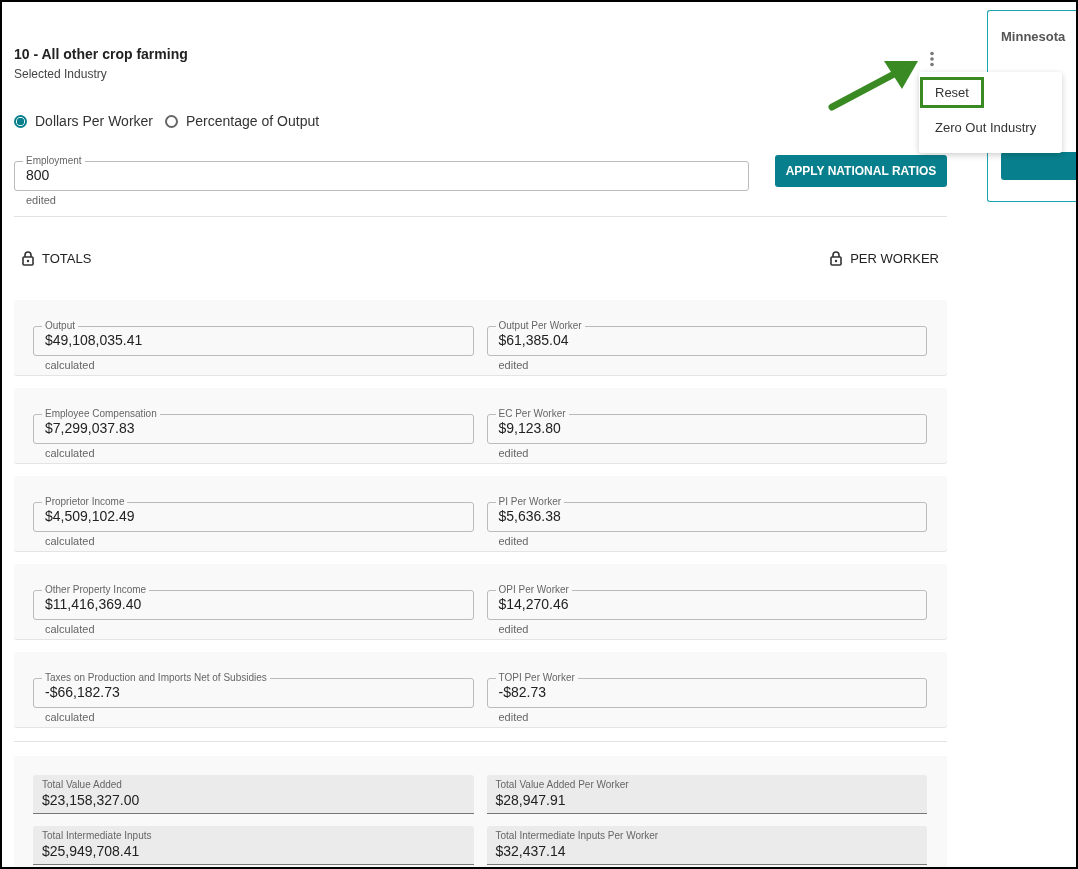 The width and height of the screenshot is (1078, 869). Describe the element at coordinates (706, 602) in the screenshot. I see `value-field: OPI Per Worker $14,270.46` at that location.